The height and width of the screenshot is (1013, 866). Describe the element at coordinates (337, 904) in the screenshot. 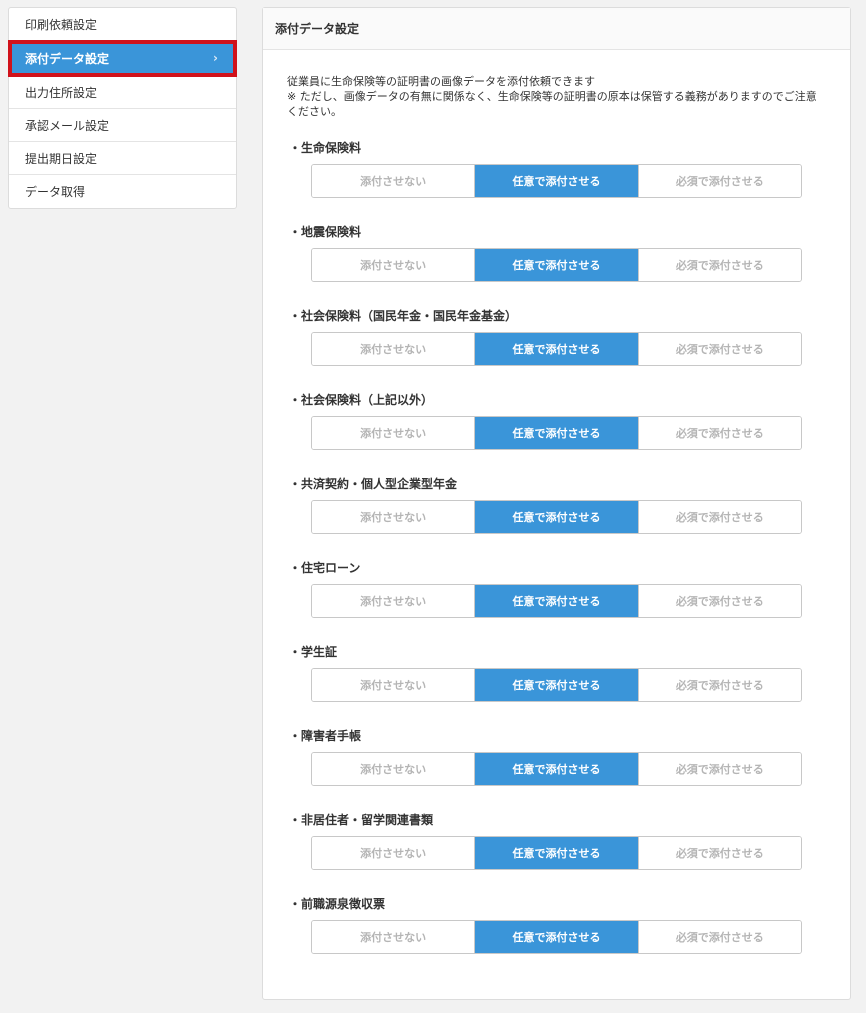

I see `section-label: ・前職源泉徴収票` at that location.